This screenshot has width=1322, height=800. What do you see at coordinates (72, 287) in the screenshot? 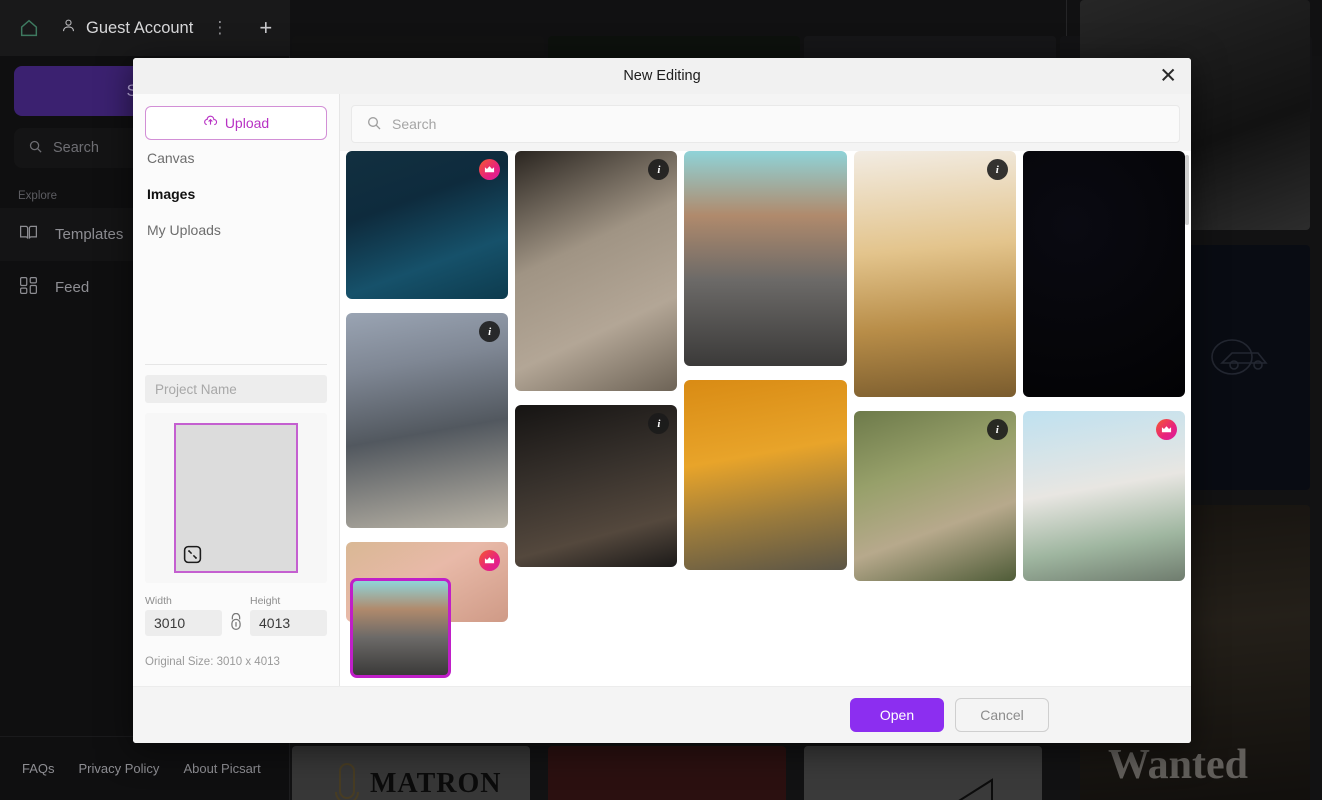
I see `sidebar-item-label: Feed` at bounding box center [72, 287].